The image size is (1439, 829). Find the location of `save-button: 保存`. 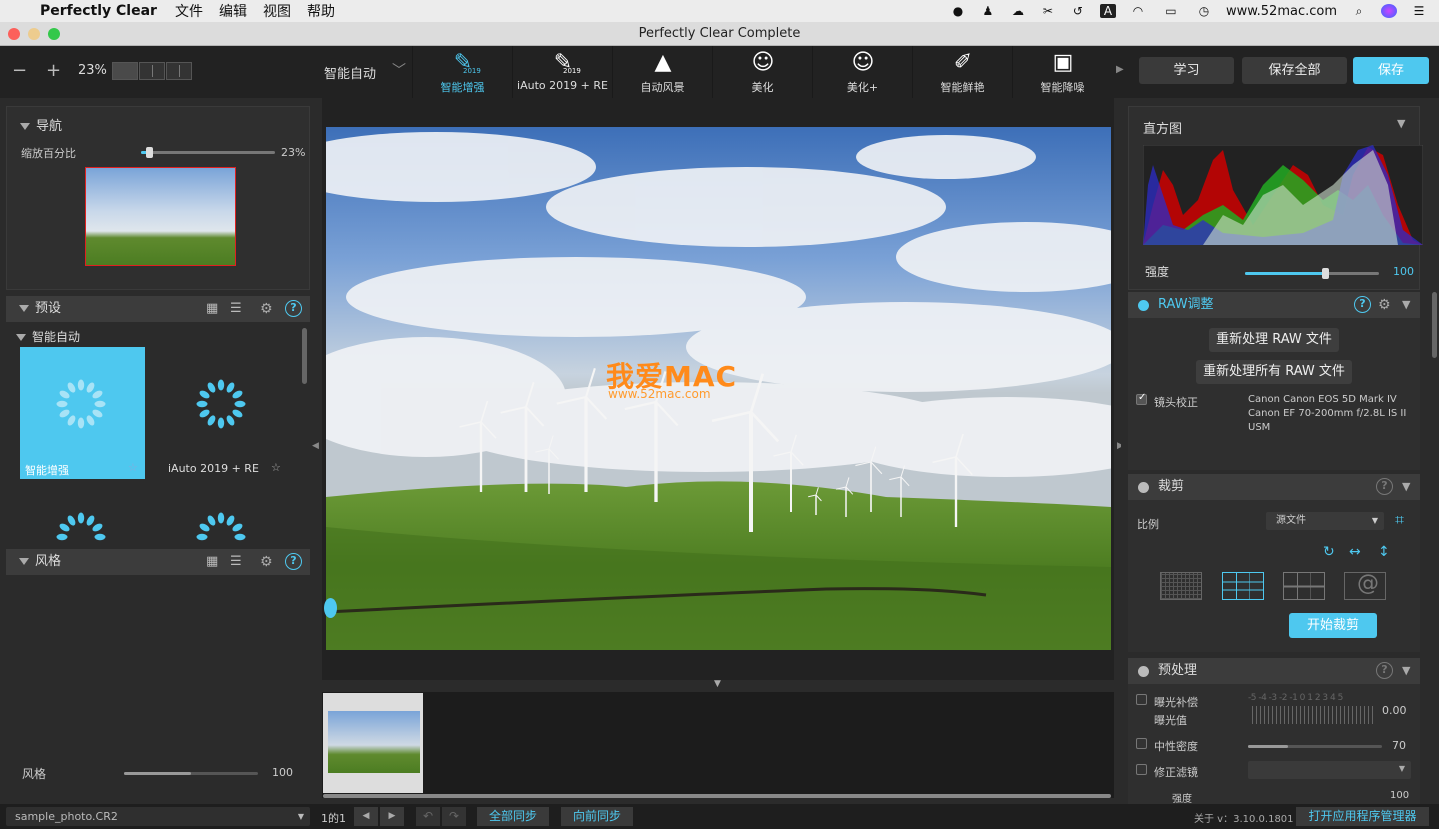

save-button: 保存 is located at coordinates (1391, 70).